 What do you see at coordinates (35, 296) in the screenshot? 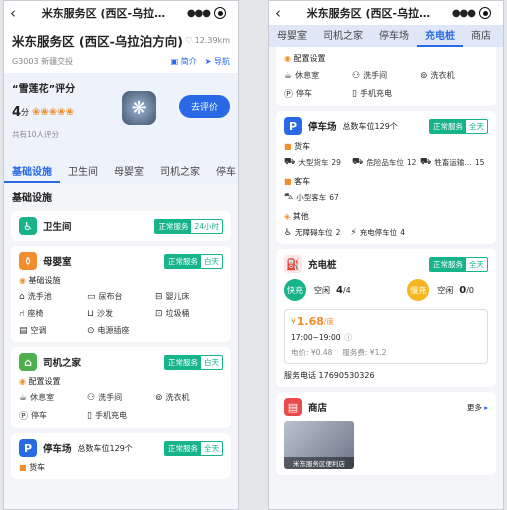
I see `facility-item: ⌂ 洗手池` at bounding box center [35, 296].